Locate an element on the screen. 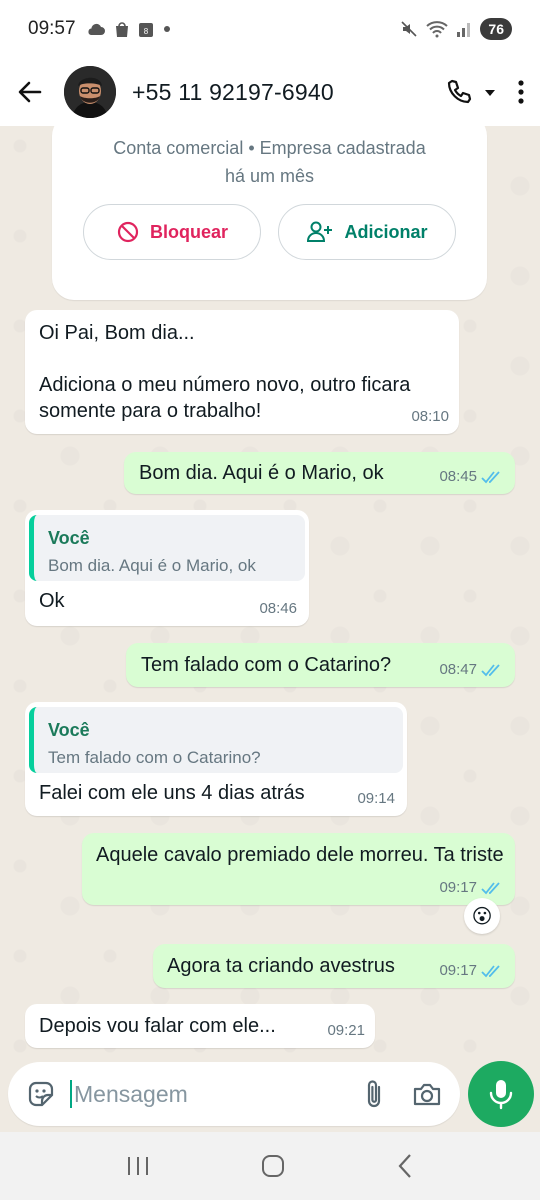 The width and height of the screenshot is (540, 1200). dot-icon is located at coordinates (166, 29).